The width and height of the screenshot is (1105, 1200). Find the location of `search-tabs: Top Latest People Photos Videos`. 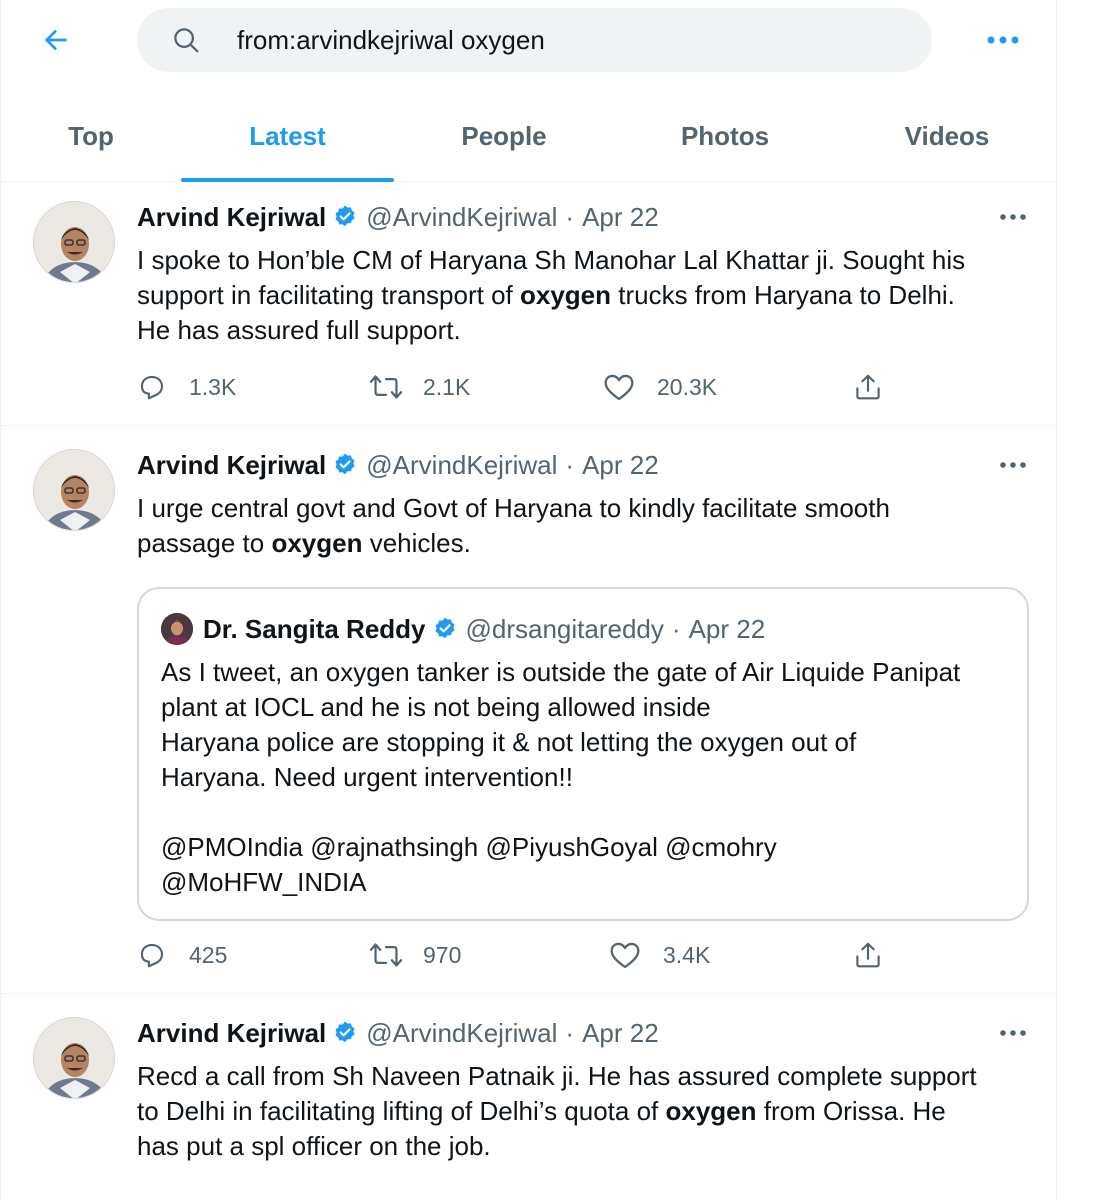

search-tabs: Top Latest People Photos Videos is located at coordinates (528, 136).